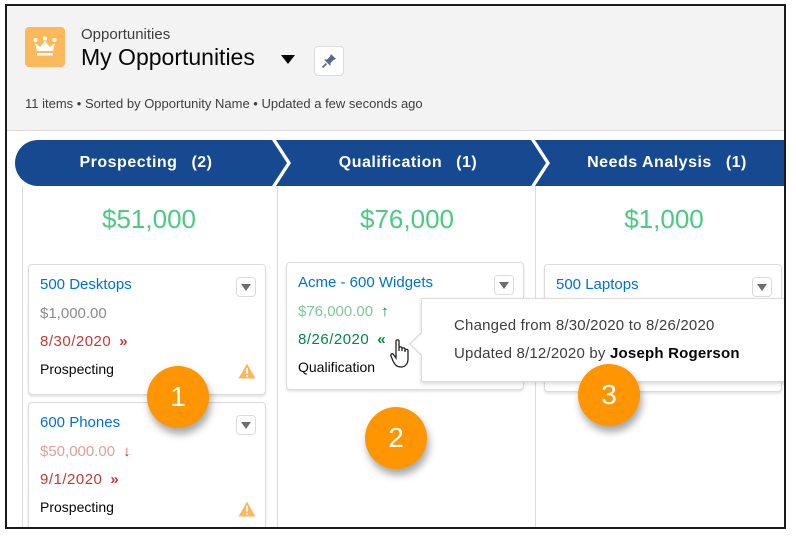 The width and height of the screenshot is (796, 537). I want to click on arrow-down-icon: ↓, so click(127, 451).